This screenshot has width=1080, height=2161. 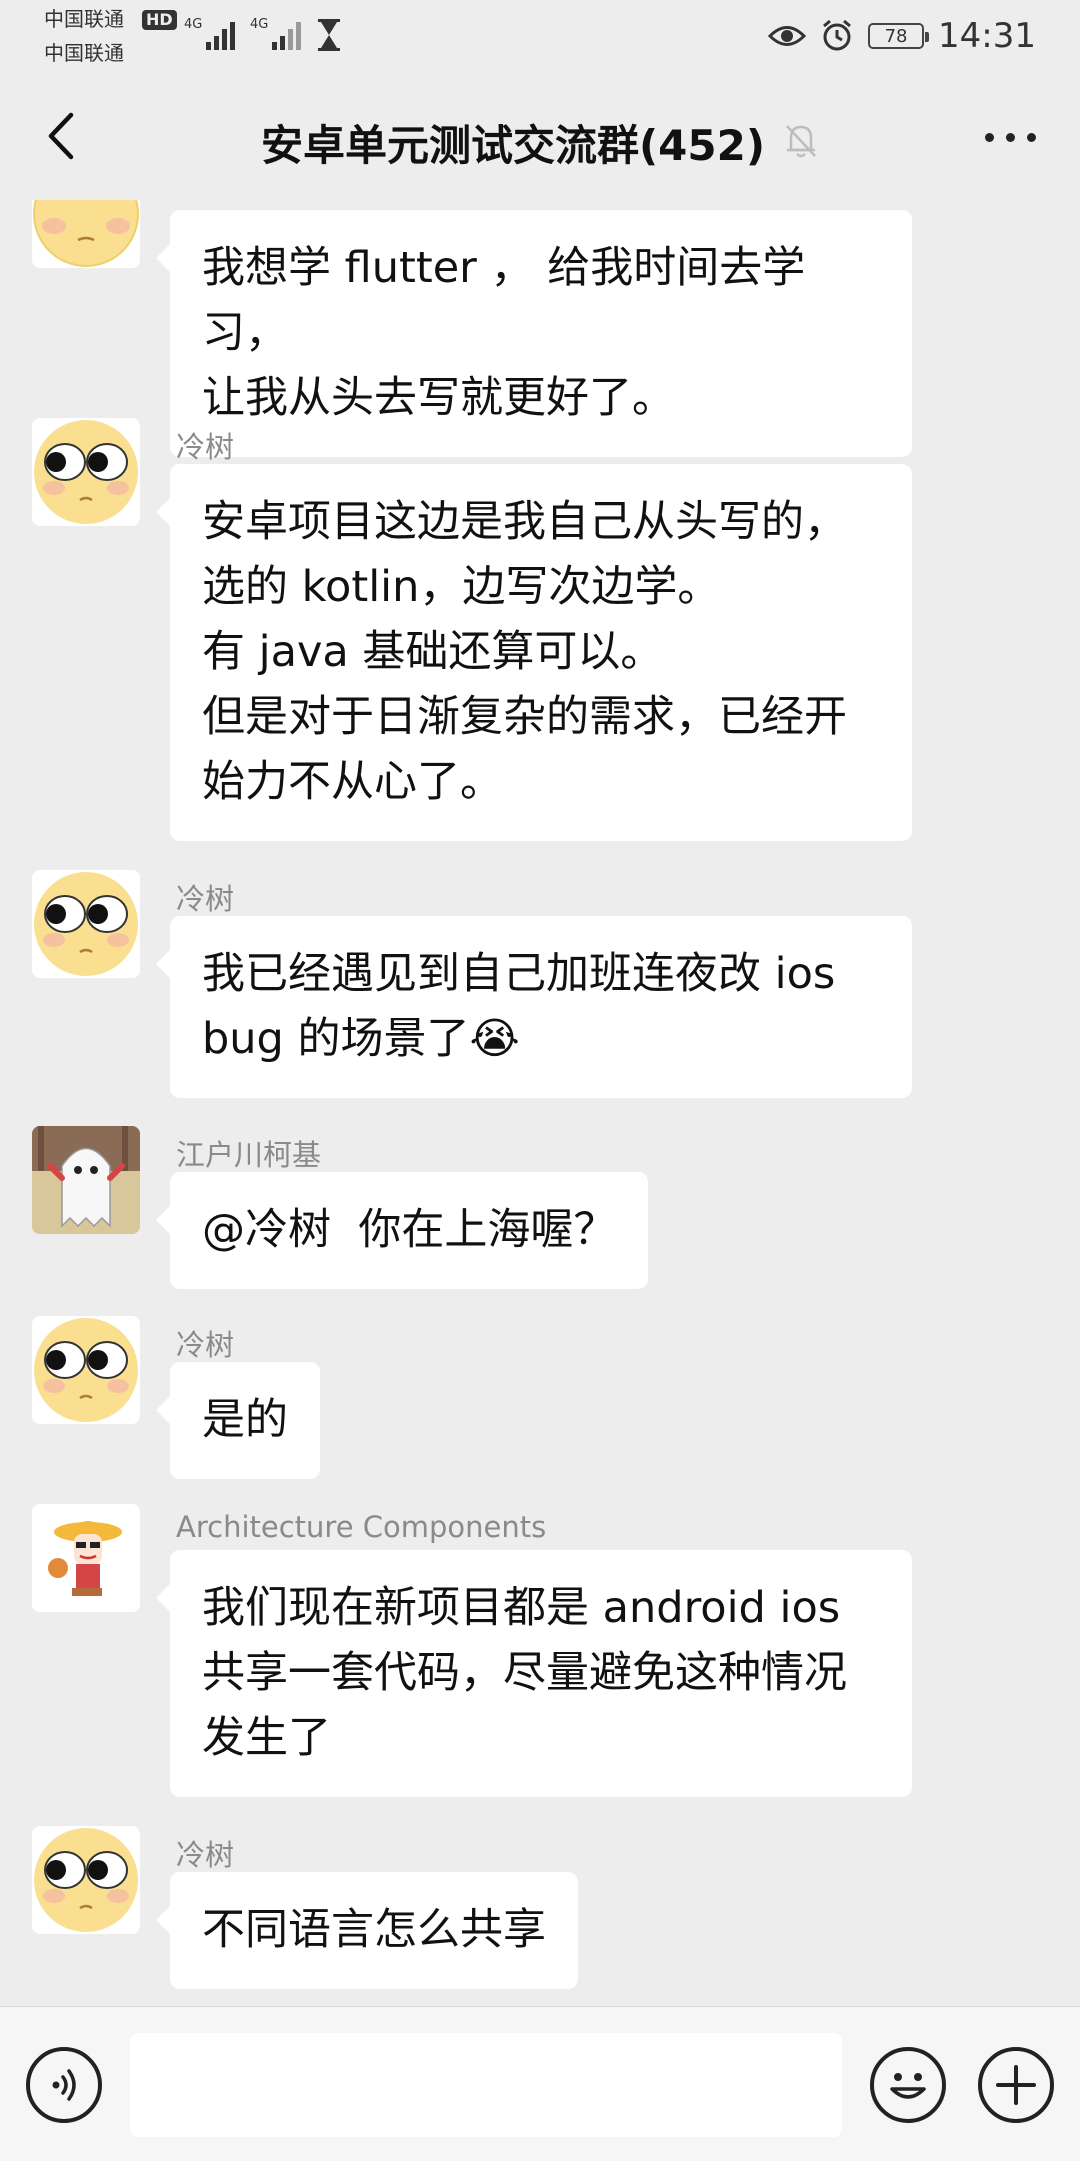 I want to click on more-options-button, so click(x=1010, y=137).